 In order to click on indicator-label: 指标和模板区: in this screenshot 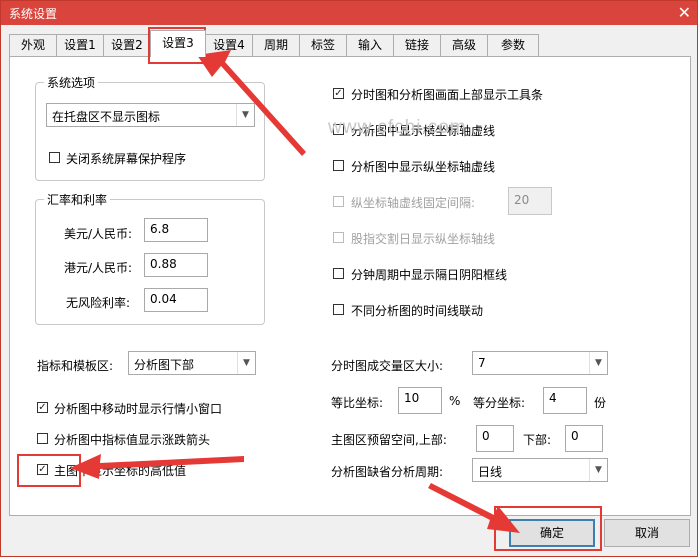, I will do `click(75, 366)`.